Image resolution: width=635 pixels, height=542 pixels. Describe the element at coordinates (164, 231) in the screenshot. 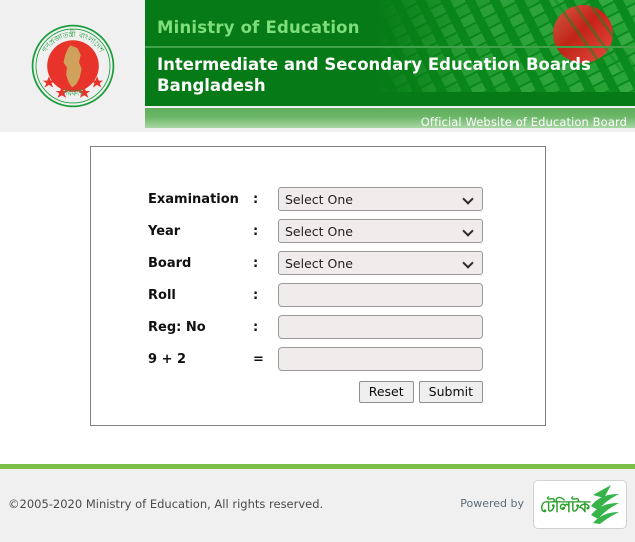

I see `label-year: Year` at that location.